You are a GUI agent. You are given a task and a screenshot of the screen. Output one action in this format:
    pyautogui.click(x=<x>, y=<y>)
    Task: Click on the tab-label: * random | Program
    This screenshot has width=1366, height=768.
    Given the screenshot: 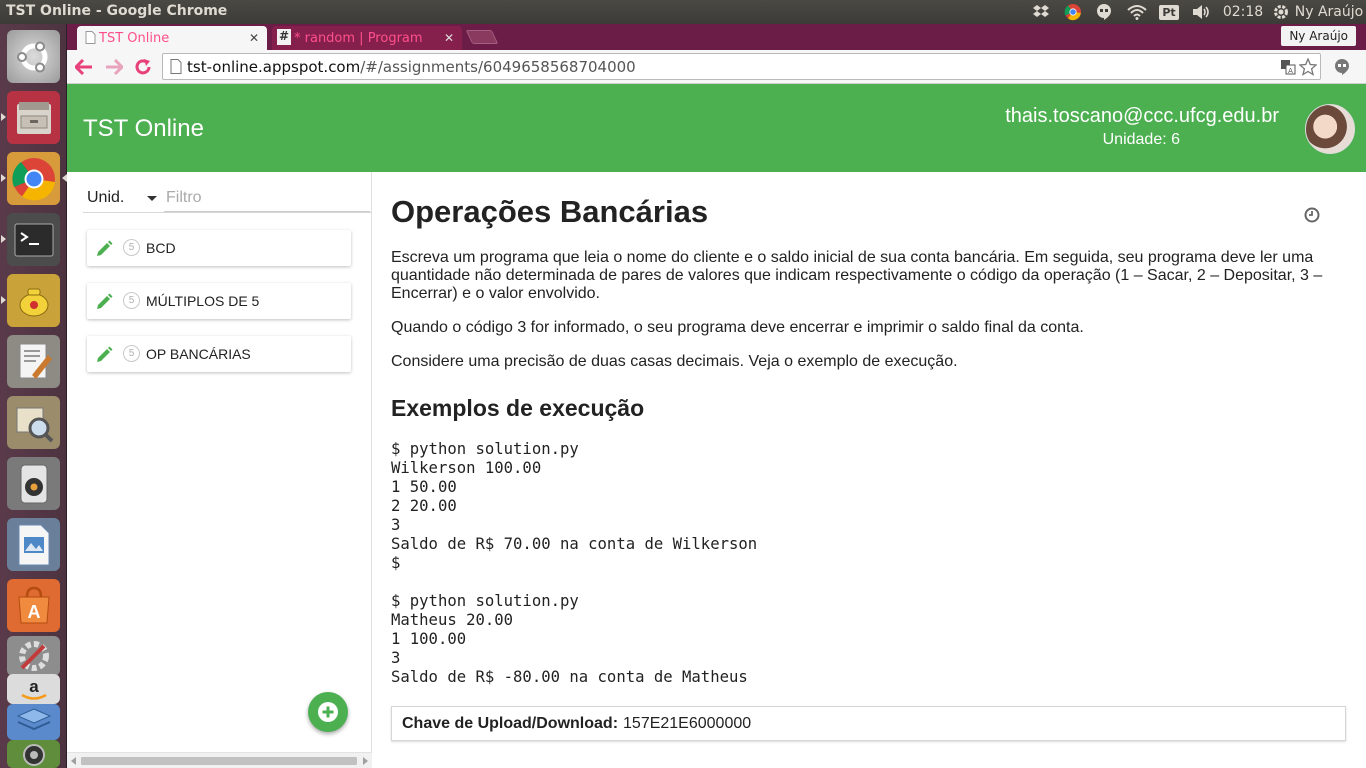 What is the action you would take?
    pyautogui.click(x=358, y=38)
    